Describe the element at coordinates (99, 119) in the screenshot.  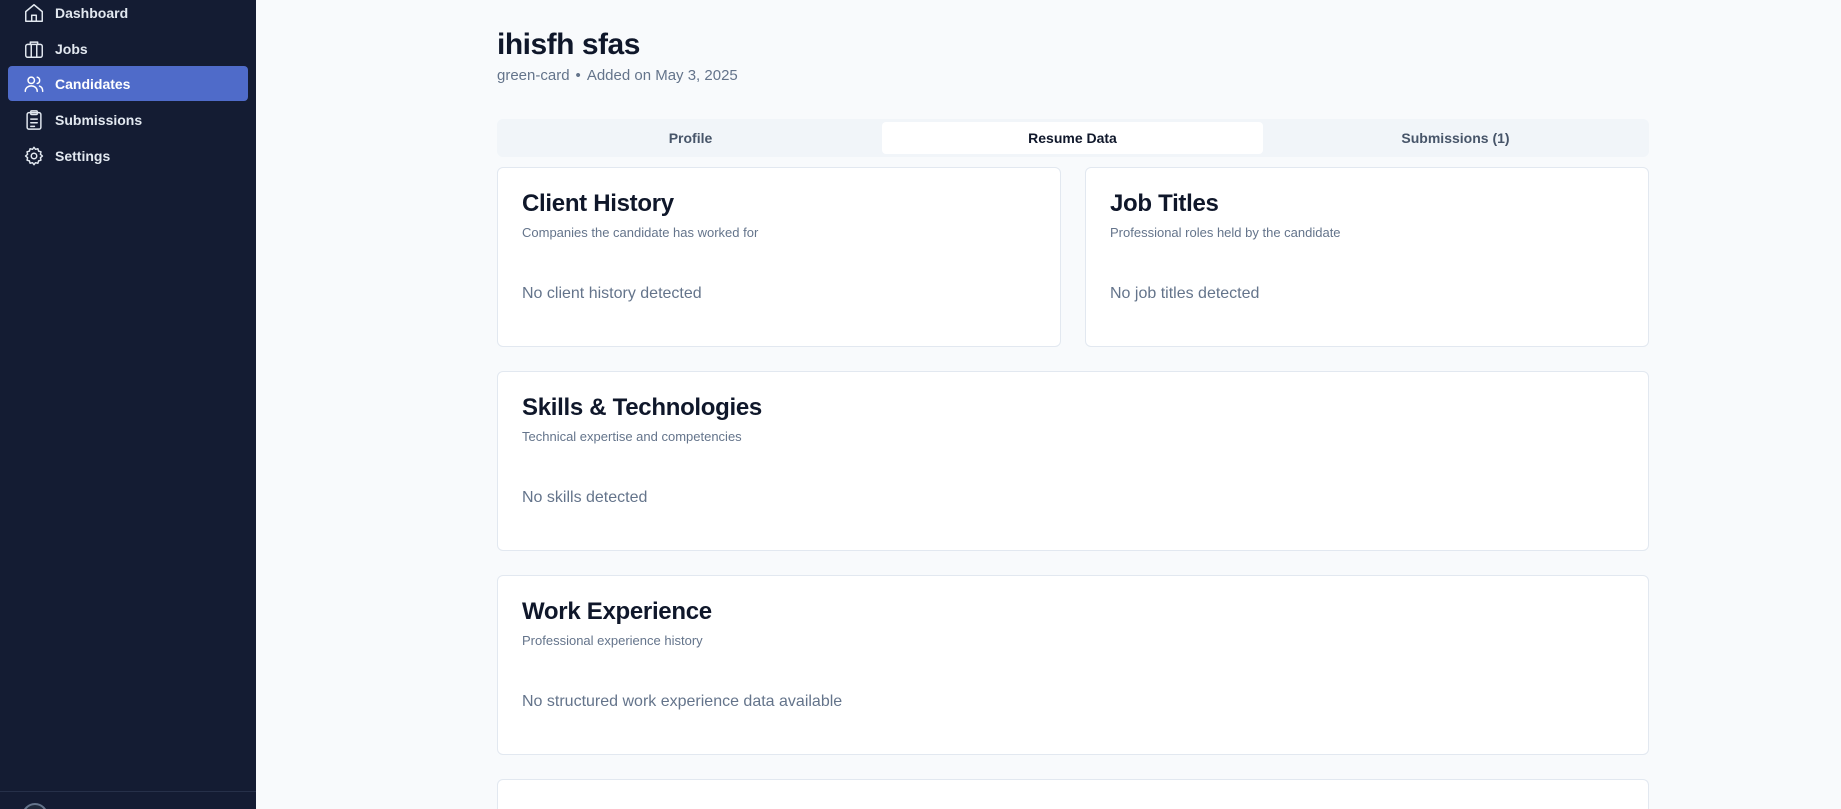
I see `sidebar-item-label: Submissions` at that location.